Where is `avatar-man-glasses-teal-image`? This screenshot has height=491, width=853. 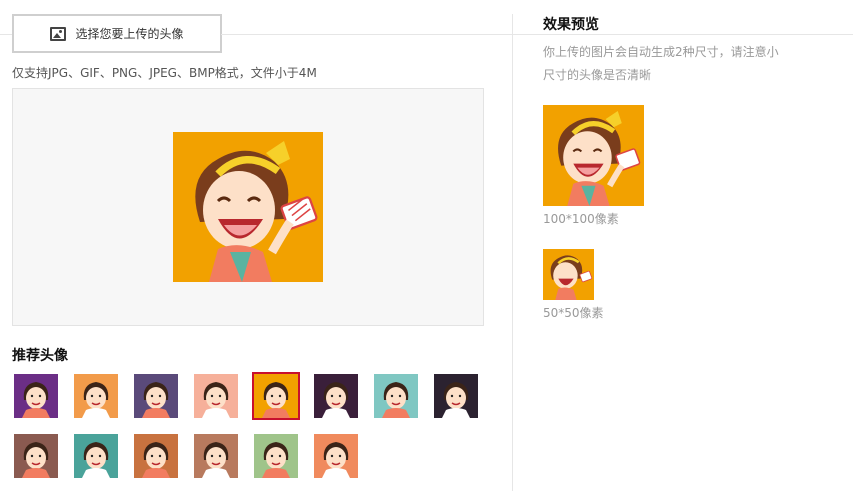
avatar-man-glasses-teal-image is located at coordinates (96, 456).